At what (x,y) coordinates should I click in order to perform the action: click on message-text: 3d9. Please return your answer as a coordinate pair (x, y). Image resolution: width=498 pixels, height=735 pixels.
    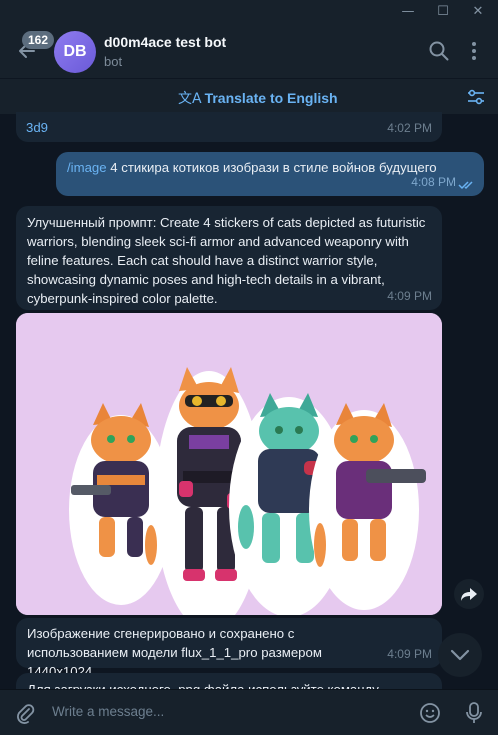
    Looking at the image, I should click on (37, 127).